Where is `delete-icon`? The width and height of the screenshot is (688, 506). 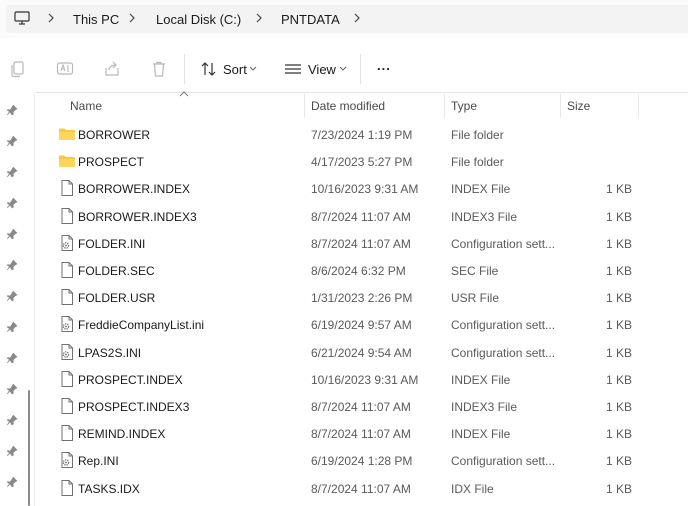
delete-icon is located at coordinates (159, 69).